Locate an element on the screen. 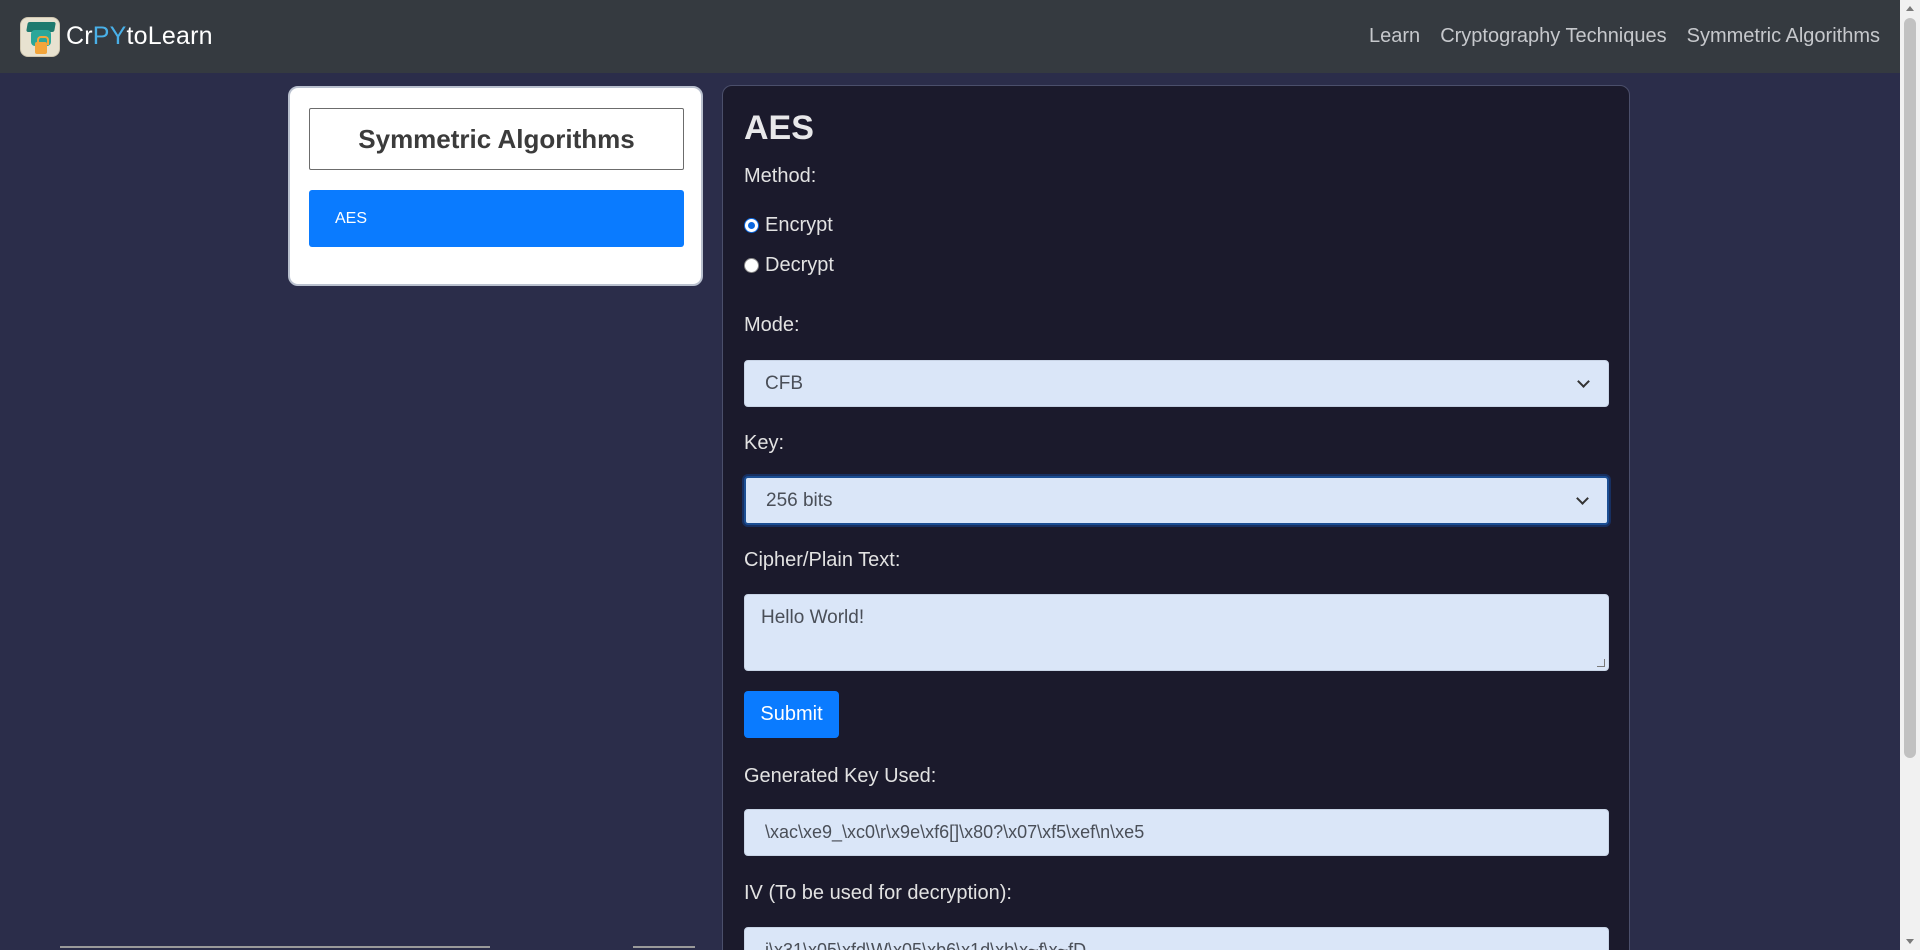 Image resolution: width=1920 pixels, height=950 pixels. brand-suffix: toLearn is located at coordinates (169, 36).